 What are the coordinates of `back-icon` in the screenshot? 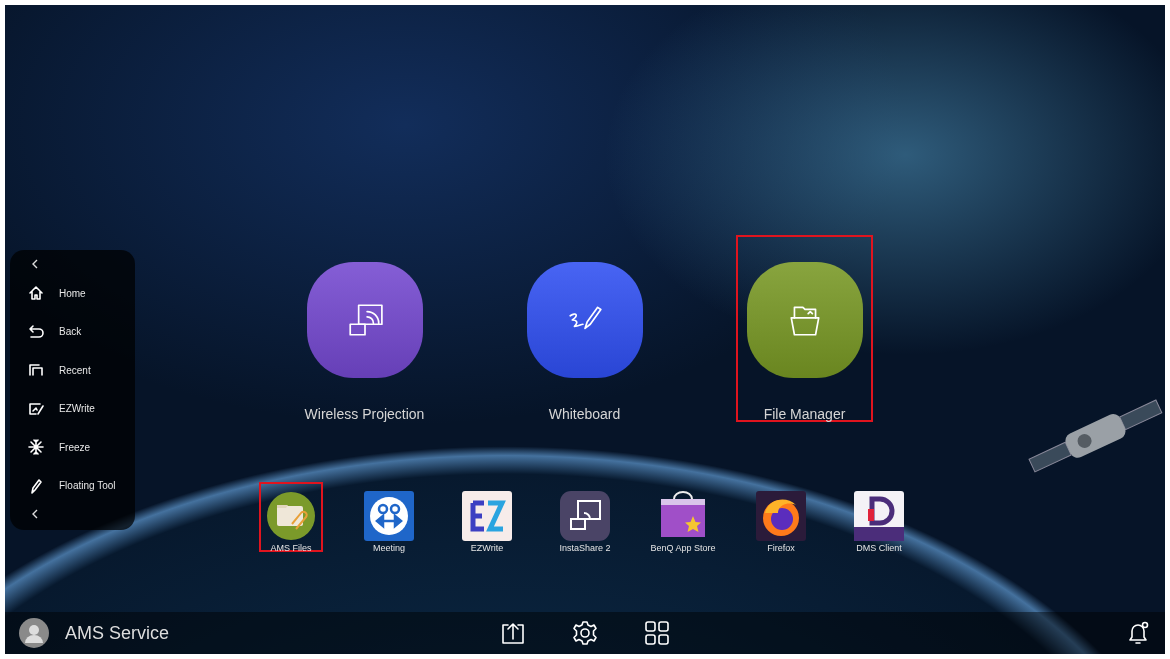 It's located at (36, 331).